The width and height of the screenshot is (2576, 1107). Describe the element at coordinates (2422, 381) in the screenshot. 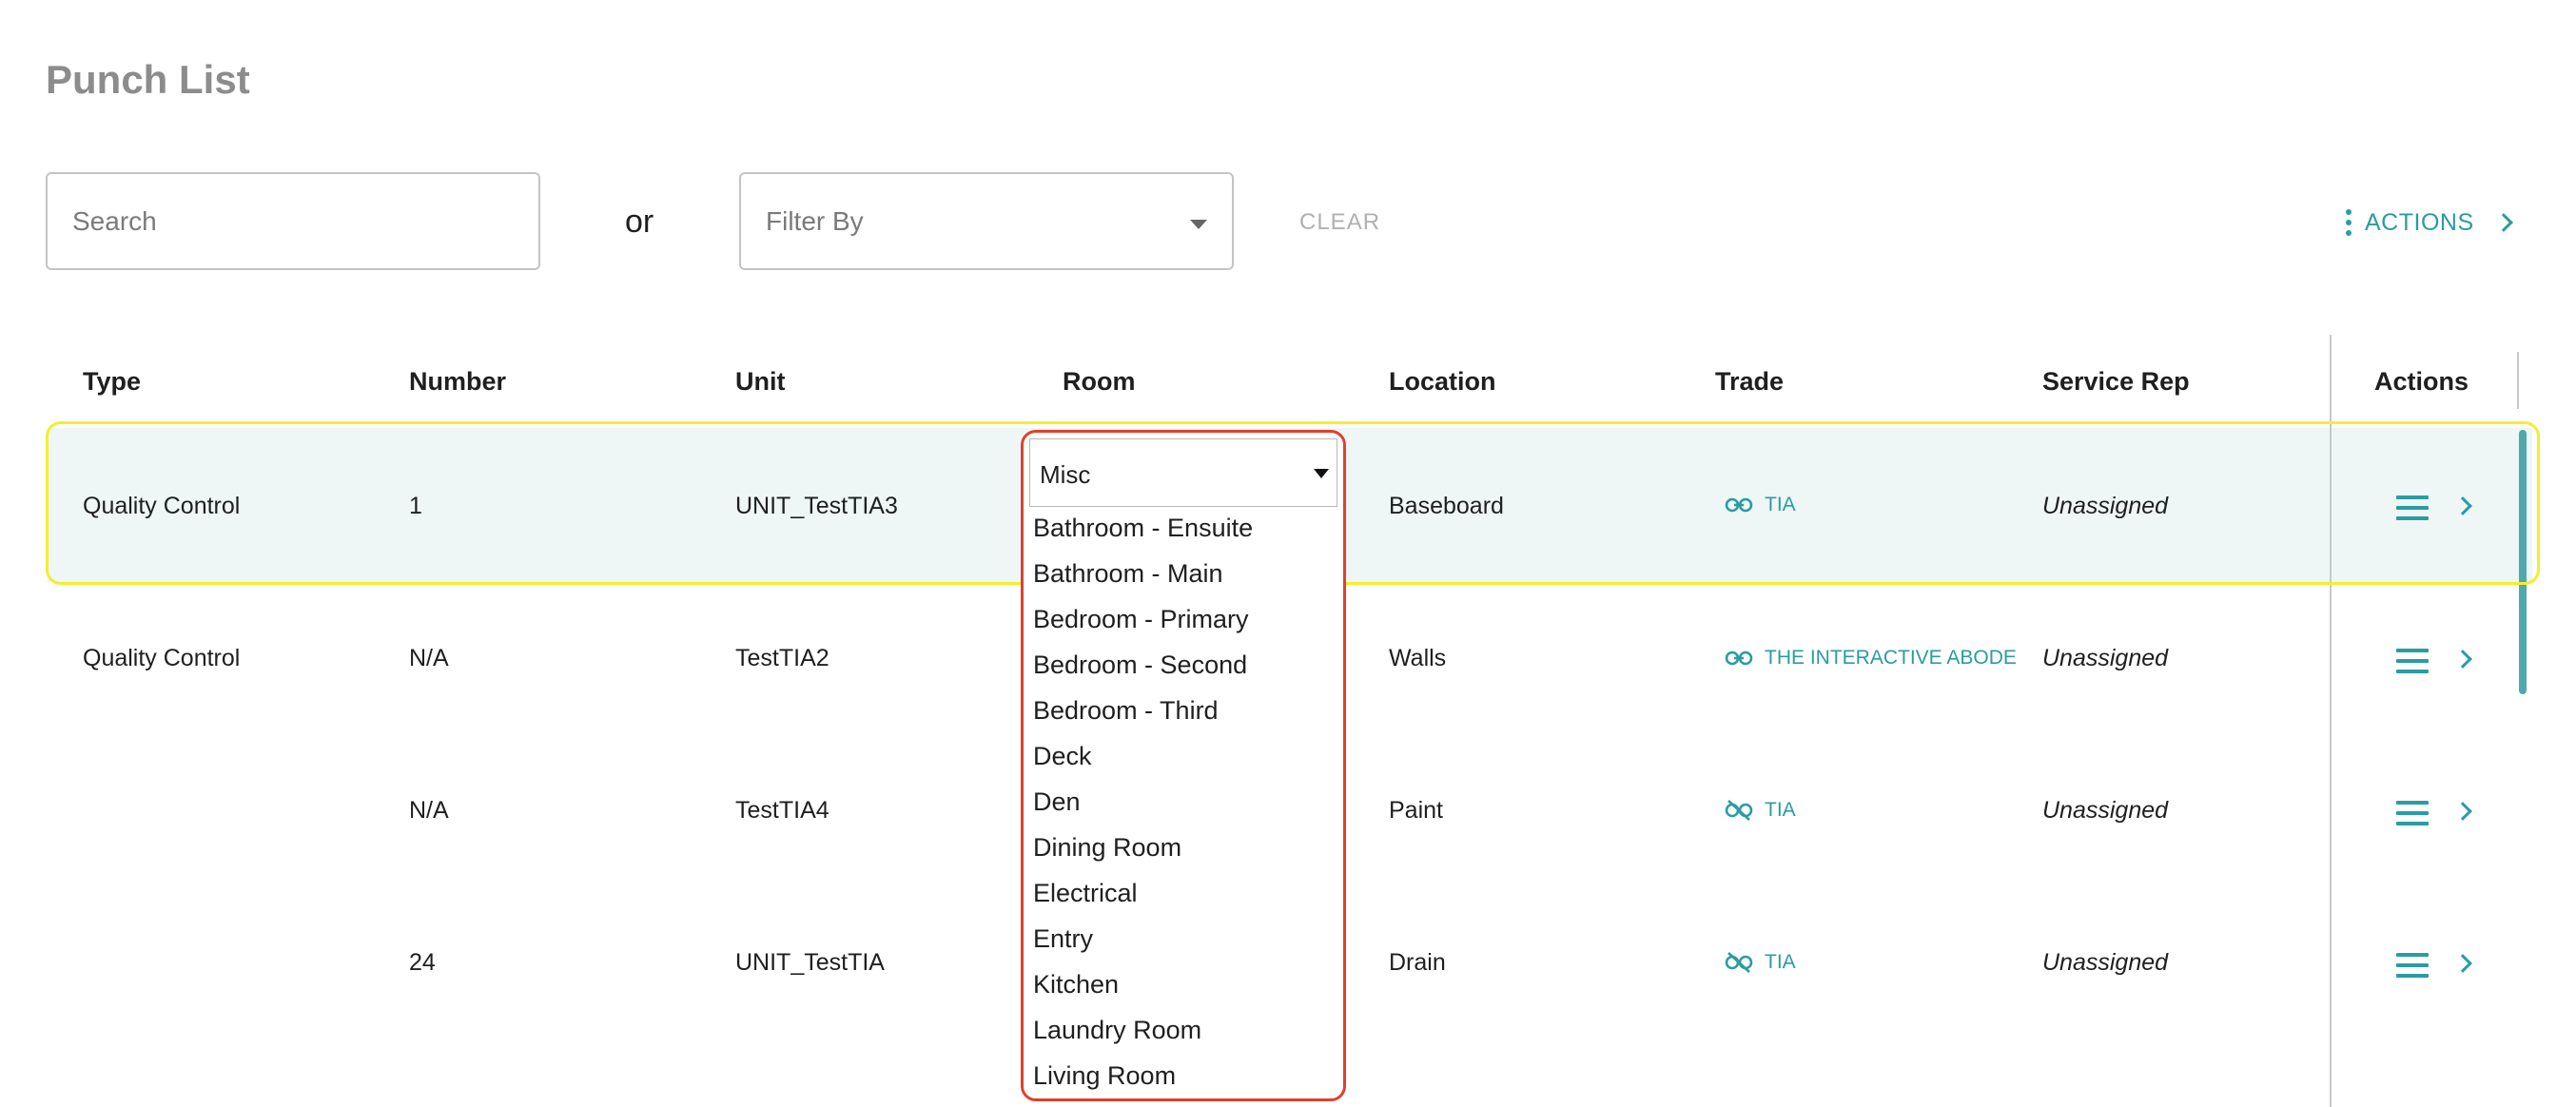

I see `column-header-actions: Actions` at that location.